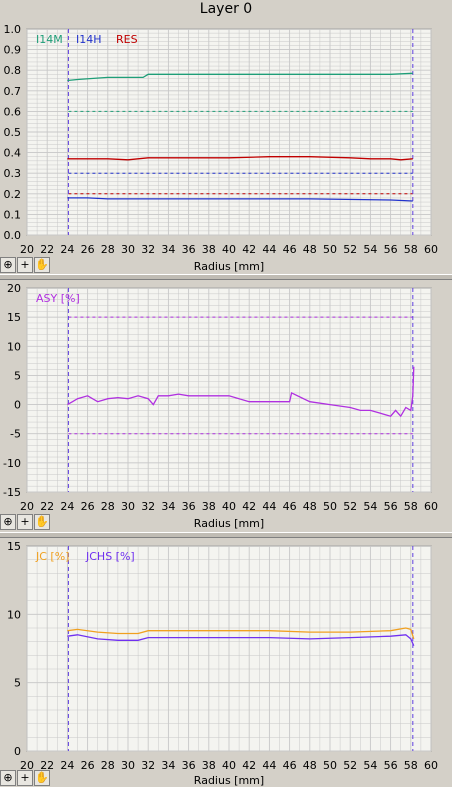 This screenshot has height=787, width=452. What do you see at coordinates (14, 346) in the screenshot?
I see `y-tick-label: 10` at bounding box center [14, 346].